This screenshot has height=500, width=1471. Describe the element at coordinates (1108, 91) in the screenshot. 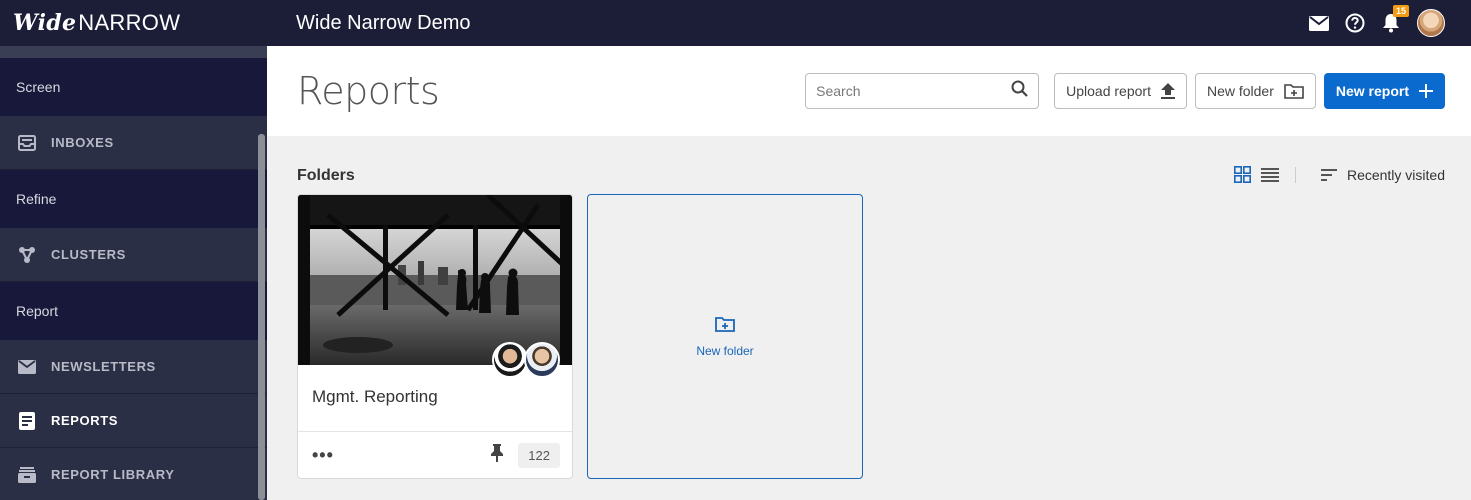

I see `upload-report-label: Upload report` at that location.